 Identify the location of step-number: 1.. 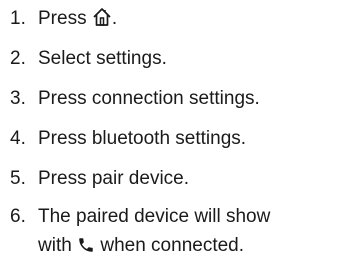
(18, 18).